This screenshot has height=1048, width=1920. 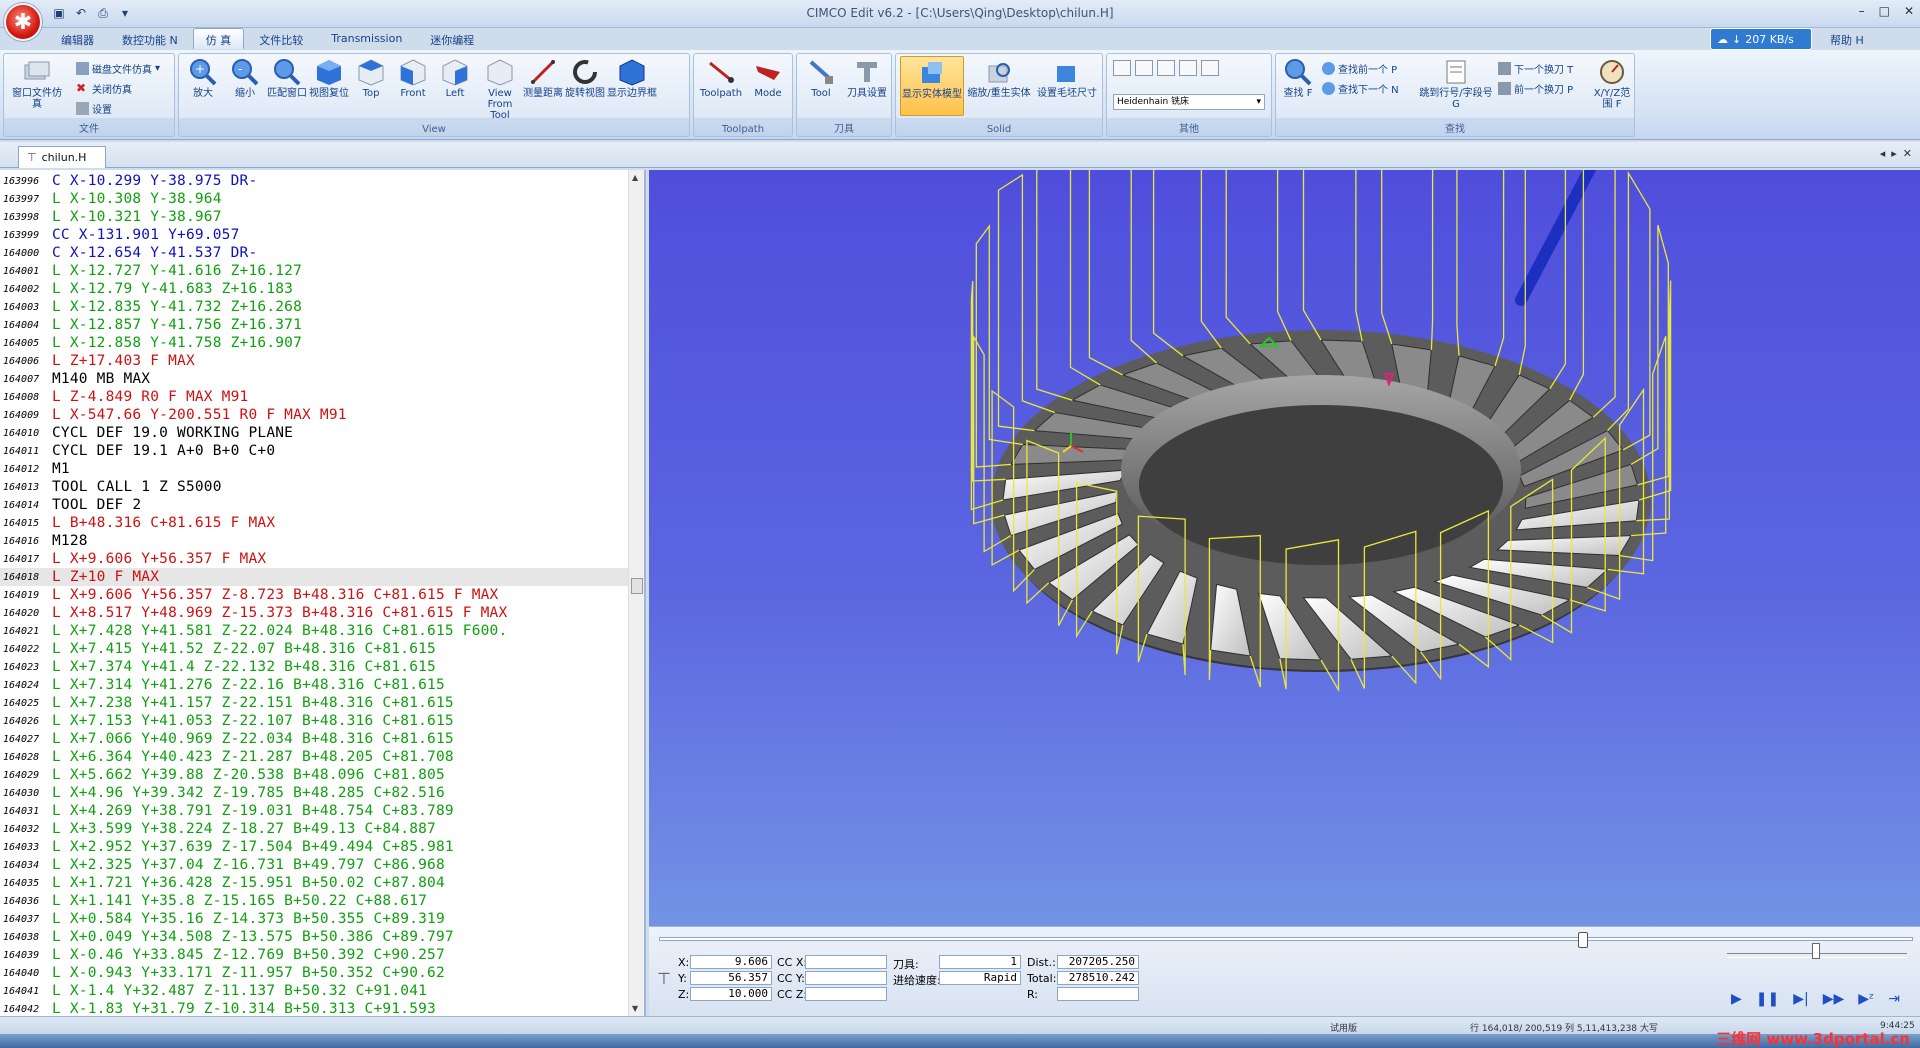 I want to click on view-left-button: Left, so click(x=455, y=86).